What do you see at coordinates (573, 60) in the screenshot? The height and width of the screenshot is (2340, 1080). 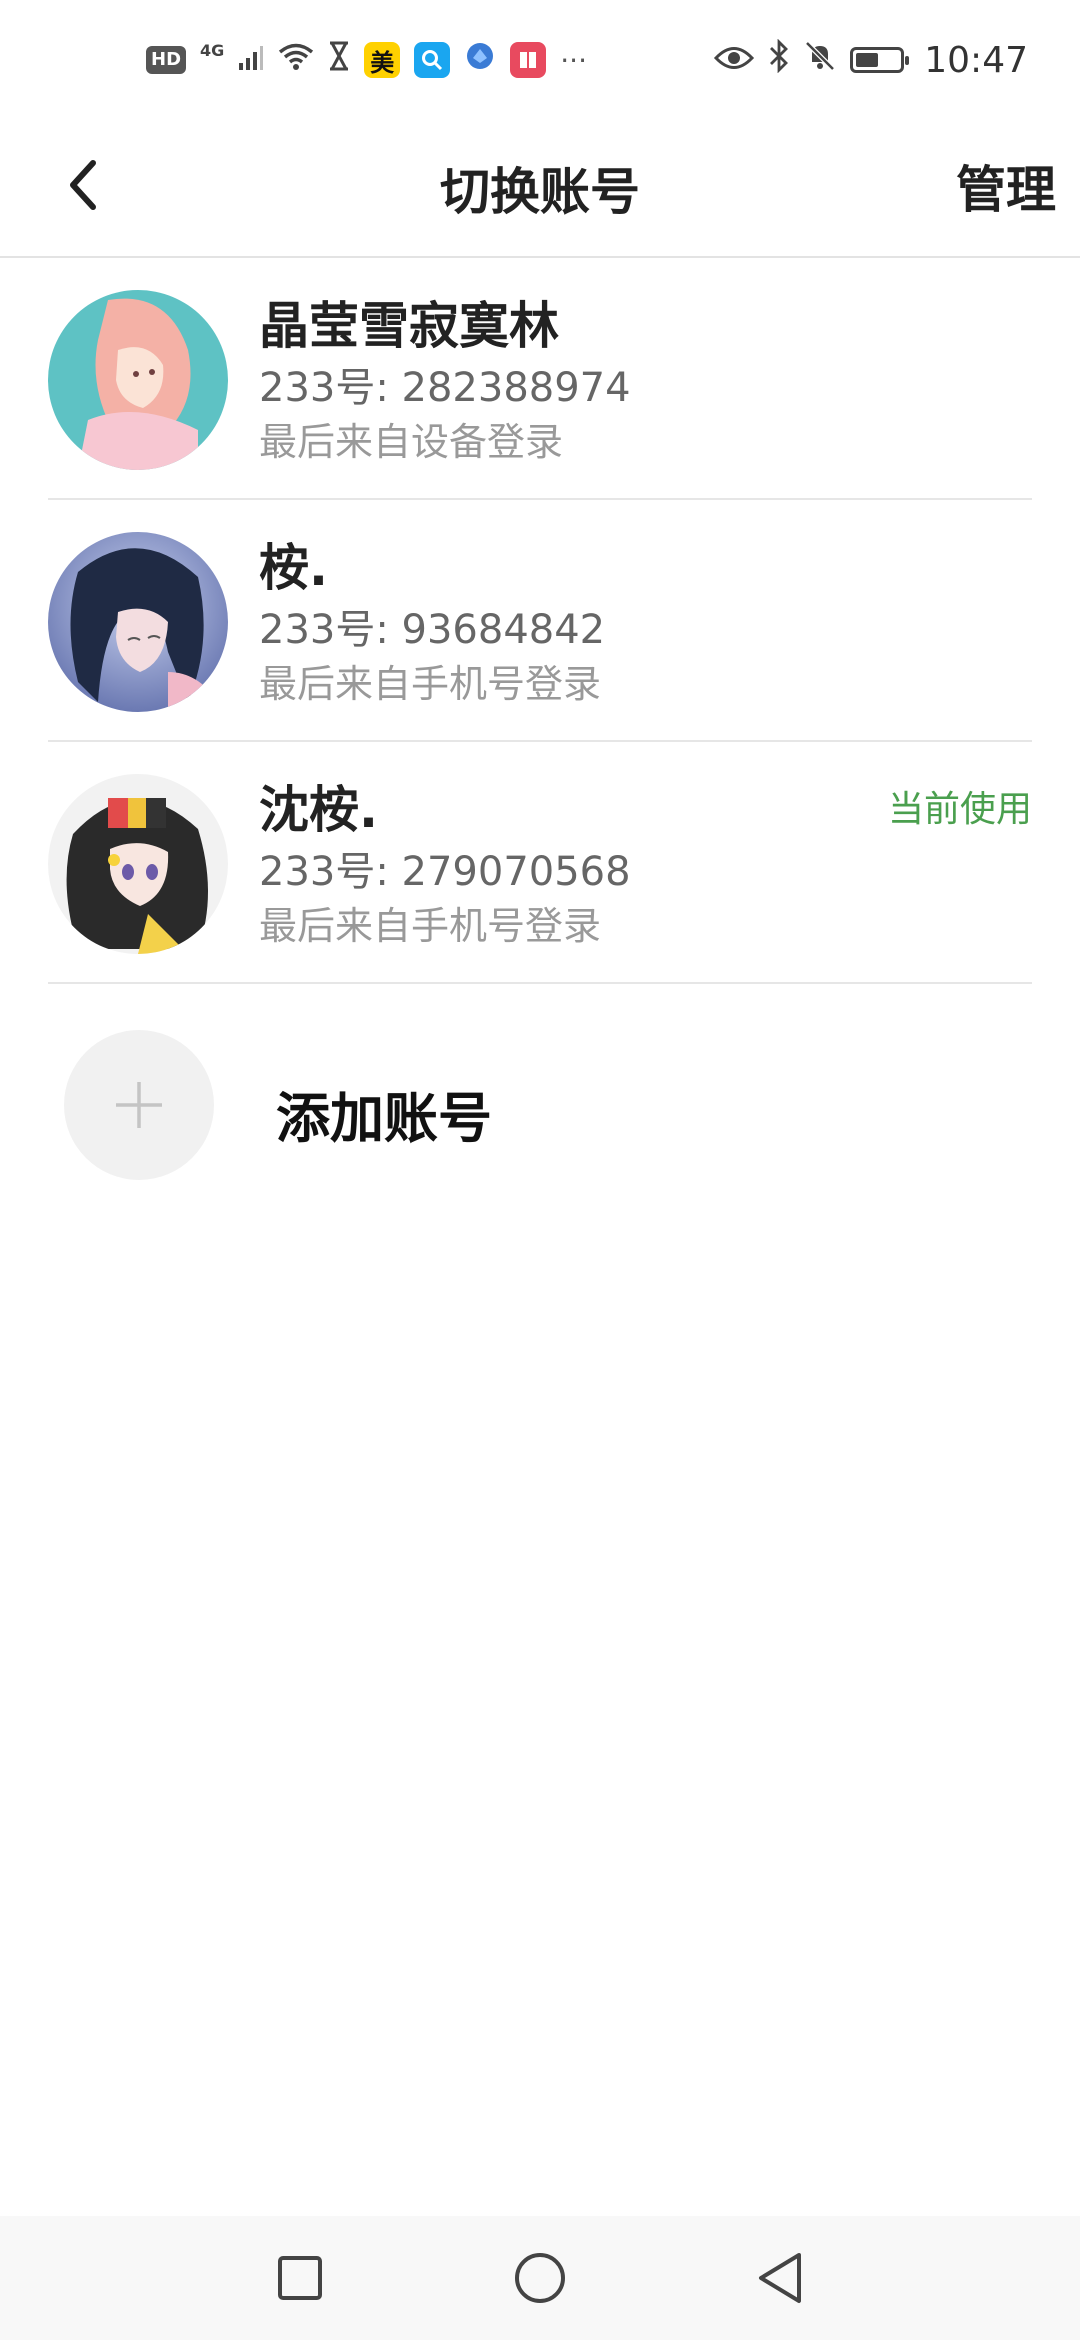 I see `more-notifications: ···` at bounding box center [573, 60].